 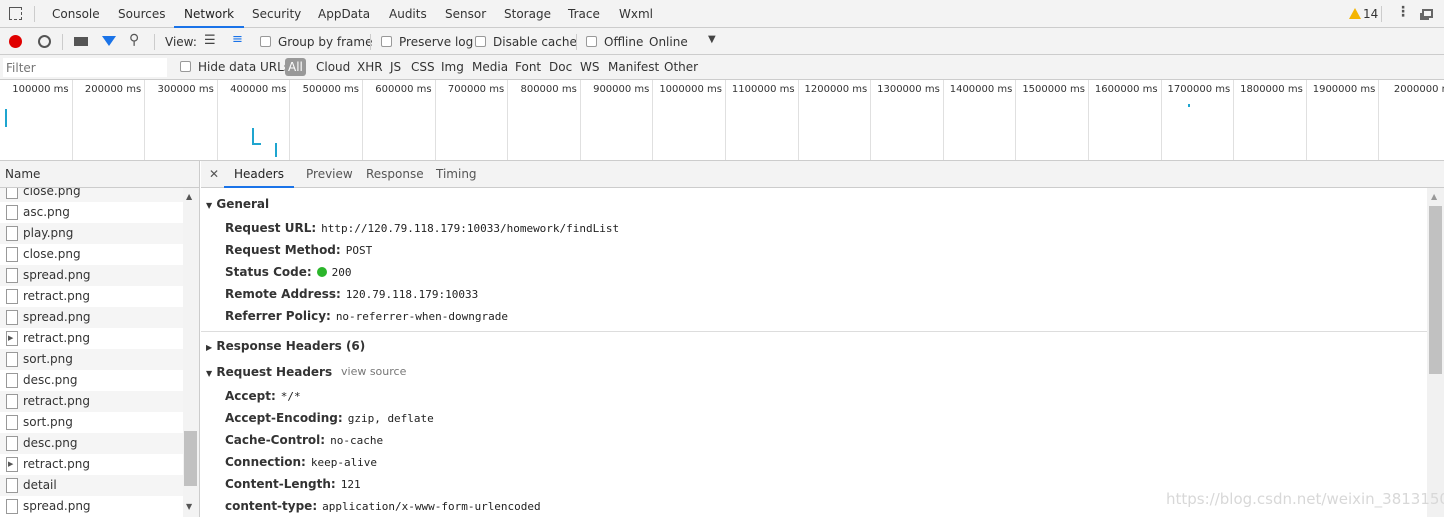 What do you see at coordinates (265, 41) in the screenshot?
I see `group-by-frame-checkbox` at bounding box center [265, 41].